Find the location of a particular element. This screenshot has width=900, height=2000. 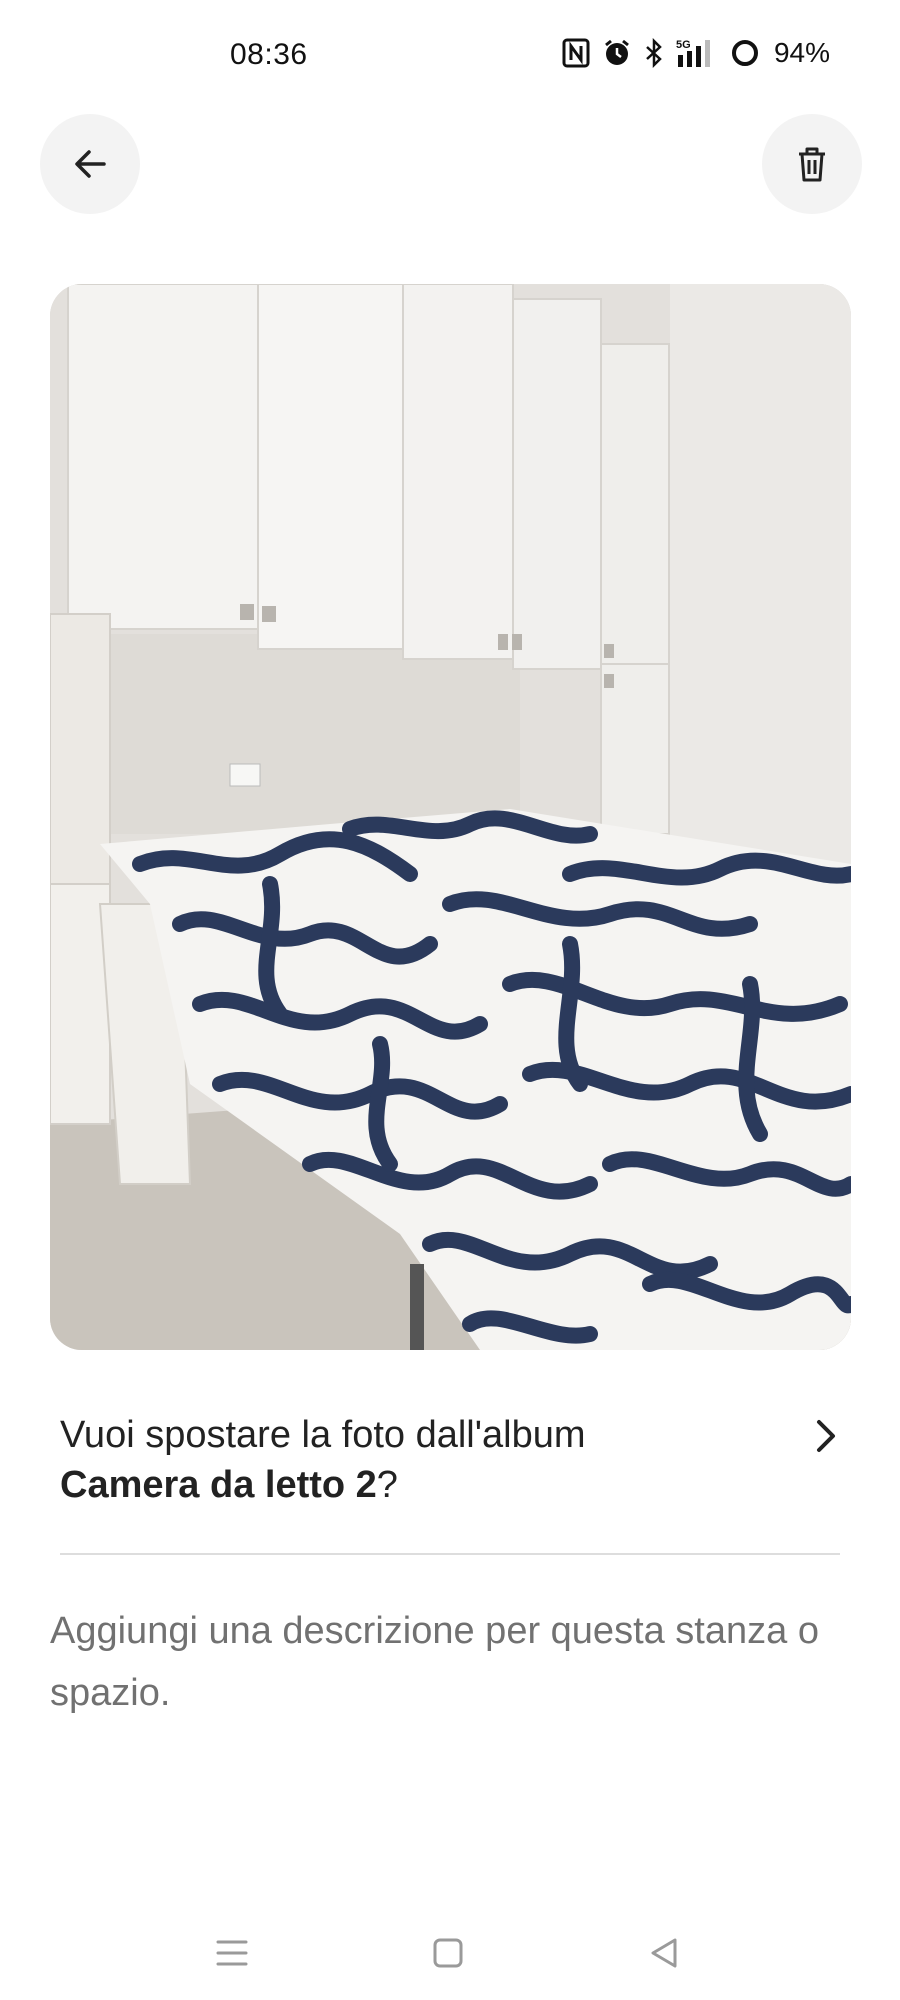

chevron-right-icon is located at coordinates (826, 1436).